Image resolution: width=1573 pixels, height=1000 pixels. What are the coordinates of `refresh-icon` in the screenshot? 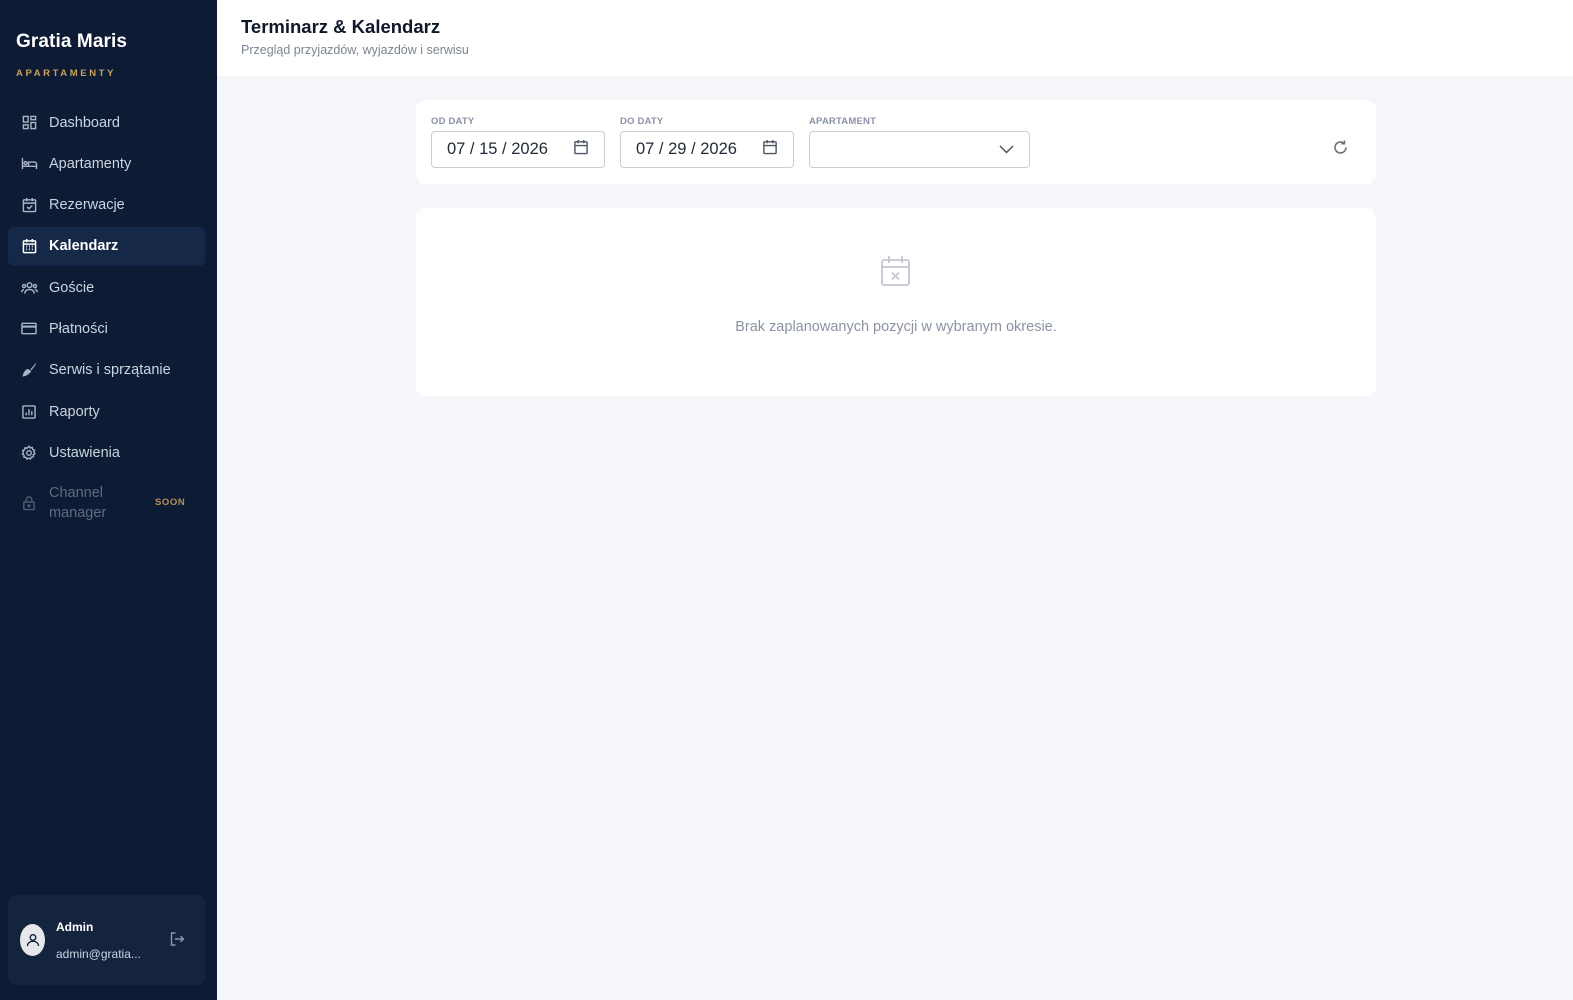 It's located at (1340, 147).